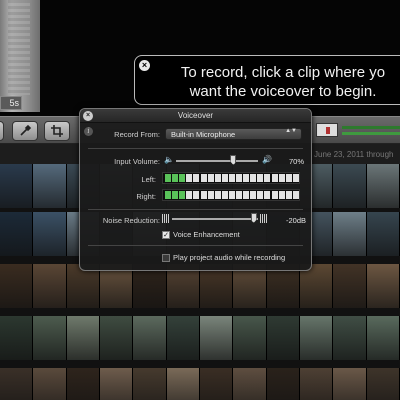  I want to click on noise-reduction-slider-knob, so click(253, 218).